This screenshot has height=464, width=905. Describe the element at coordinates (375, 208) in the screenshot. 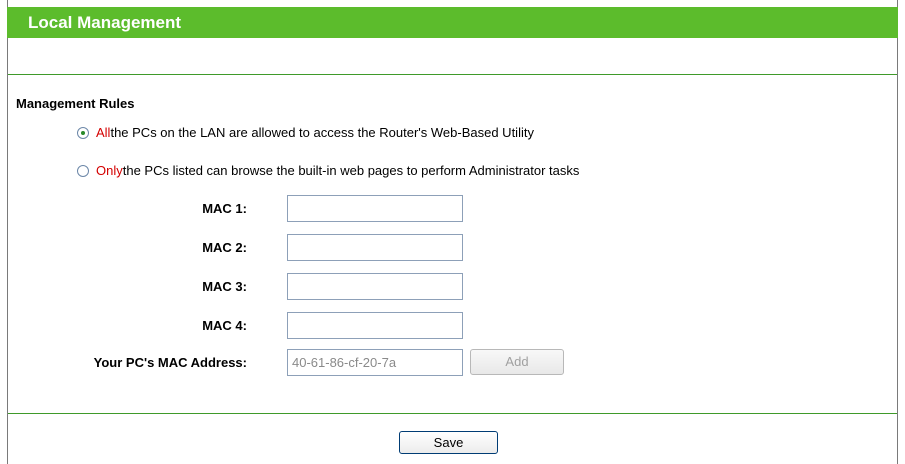

I see `mac1-input` at that location.